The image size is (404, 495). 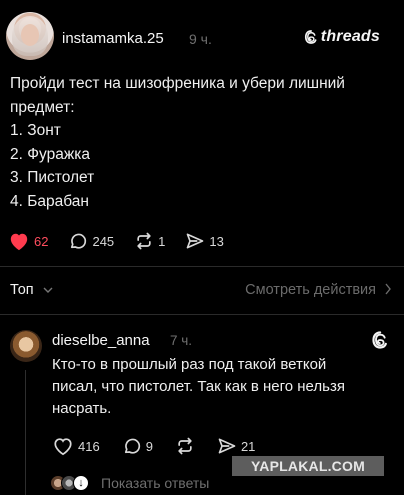 What do you see at coordinates (89, 446) in the screenshot?
I see `like-count: 416` at bounding box center [89, 446].